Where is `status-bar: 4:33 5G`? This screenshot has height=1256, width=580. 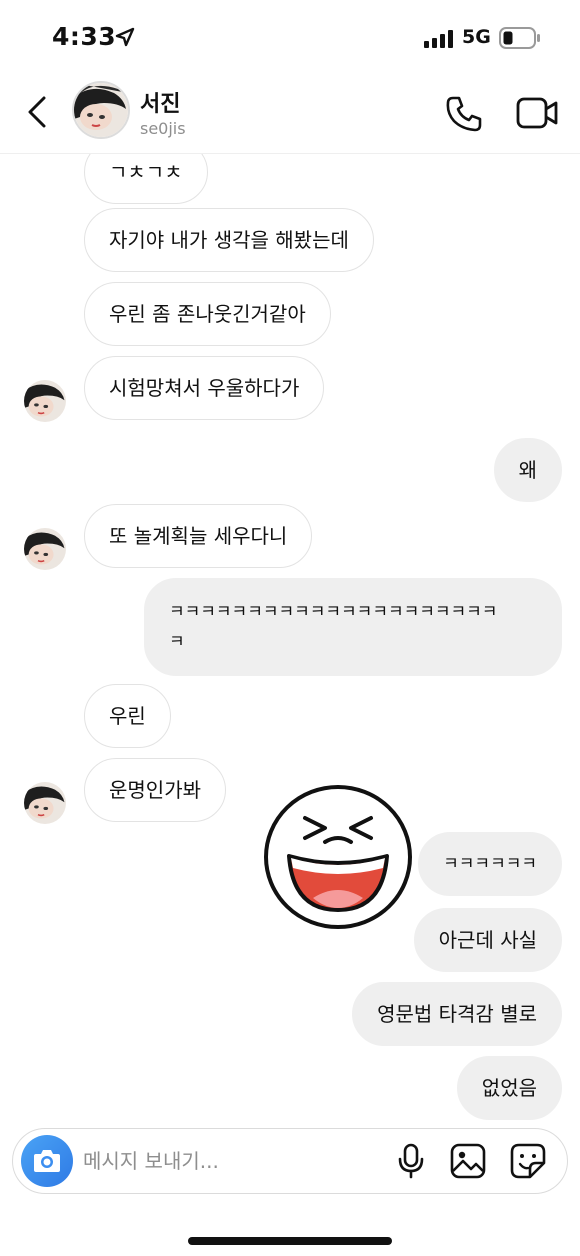
status-bar: 4:33 5G is located at coordinates (290, 39).